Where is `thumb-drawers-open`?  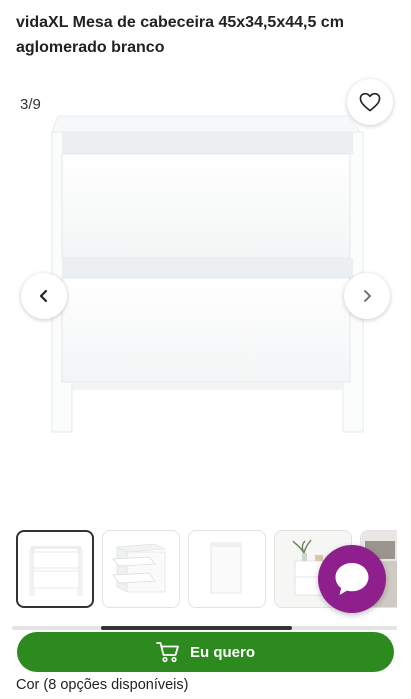 thumb-drawers-open is located at coordinates (139, 568).